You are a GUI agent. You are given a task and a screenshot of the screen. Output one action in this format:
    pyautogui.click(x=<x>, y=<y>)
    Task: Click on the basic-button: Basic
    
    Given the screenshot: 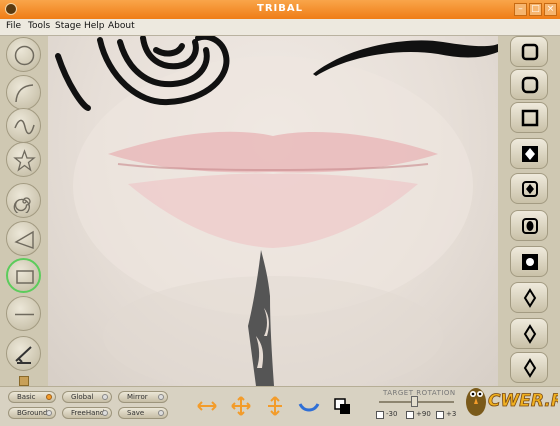 What is the action you would take?
    pyautogui.click(x=32, y=397)
    